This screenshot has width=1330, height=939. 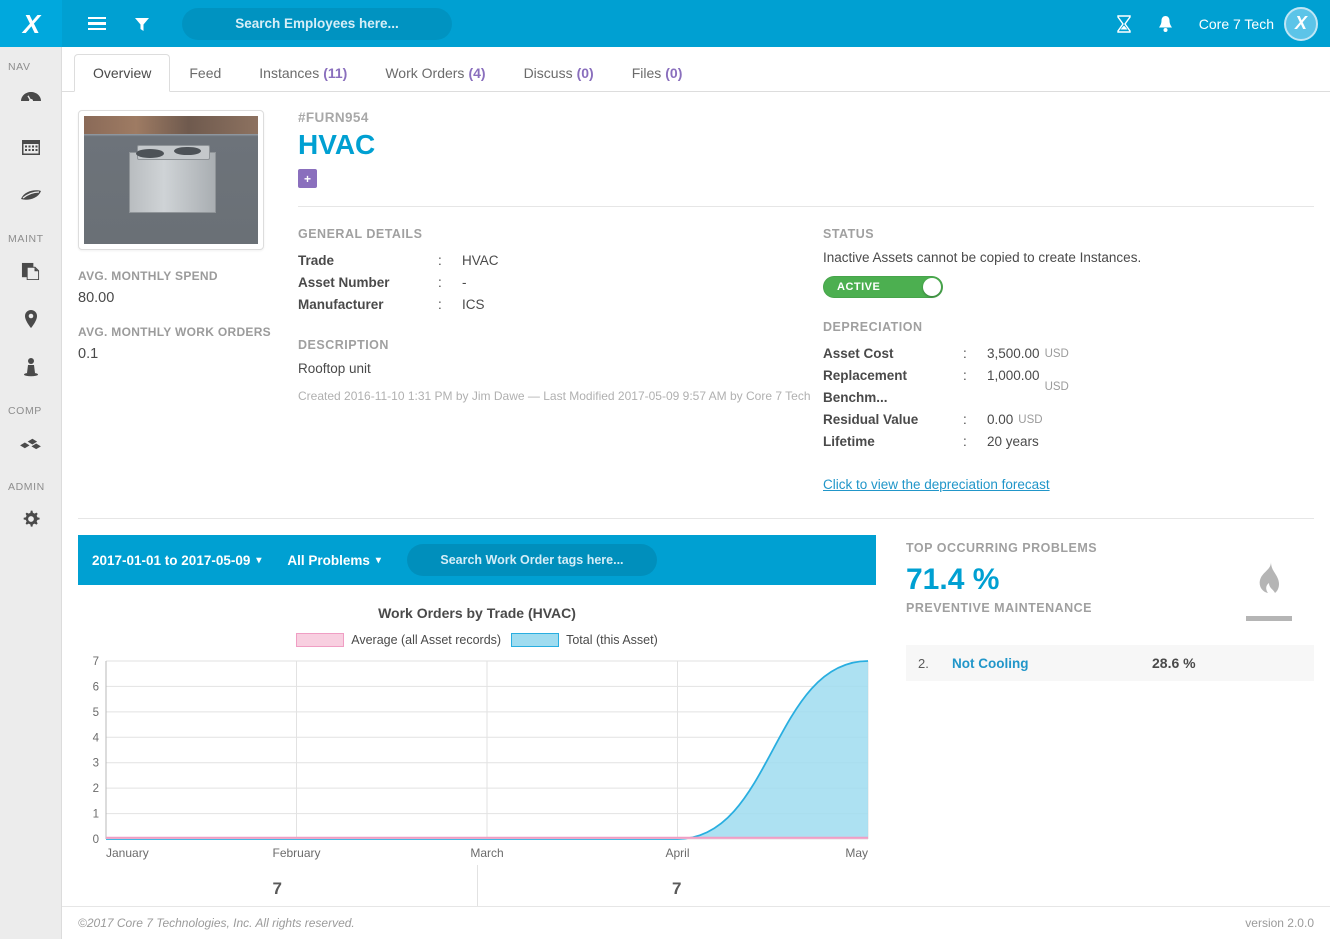 What do you see at coordinates (1301, 23) in the screenshot?
I see `avatar: X` at bounding box center [1301, 23].